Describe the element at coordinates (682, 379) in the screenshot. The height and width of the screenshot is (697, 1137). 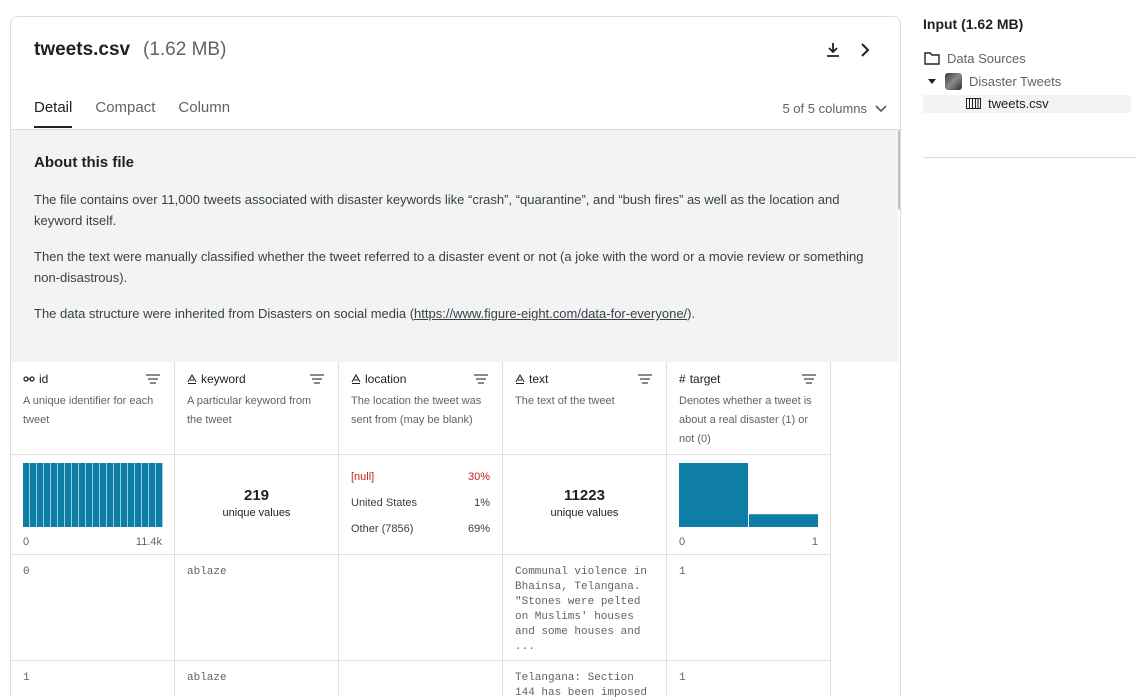
I see `number-icon: #` at that location.